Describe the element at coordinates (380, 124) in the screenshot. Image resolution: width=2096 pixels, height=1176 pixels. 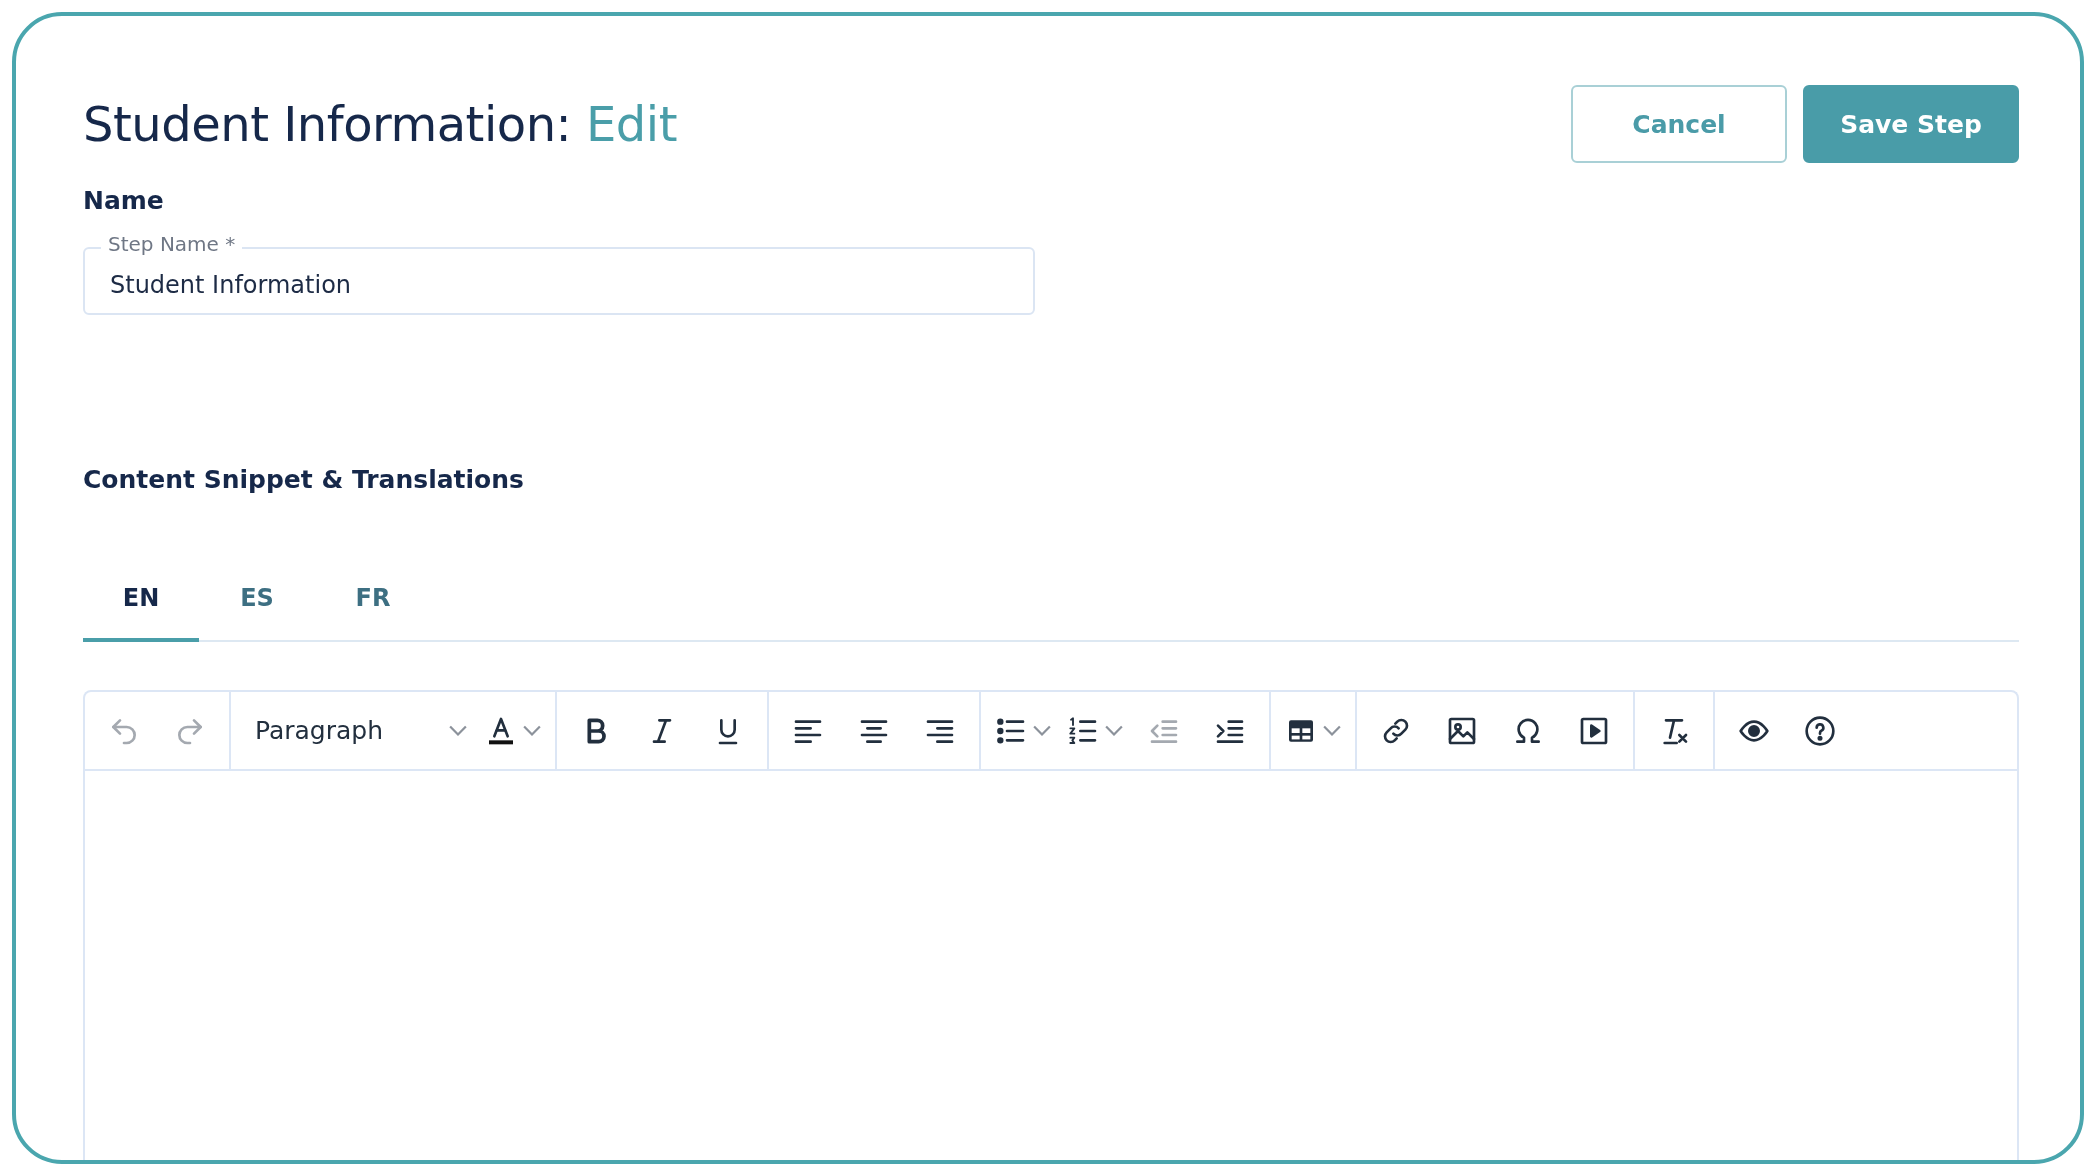
I see `page-title: Student Information: Edit` at that location.